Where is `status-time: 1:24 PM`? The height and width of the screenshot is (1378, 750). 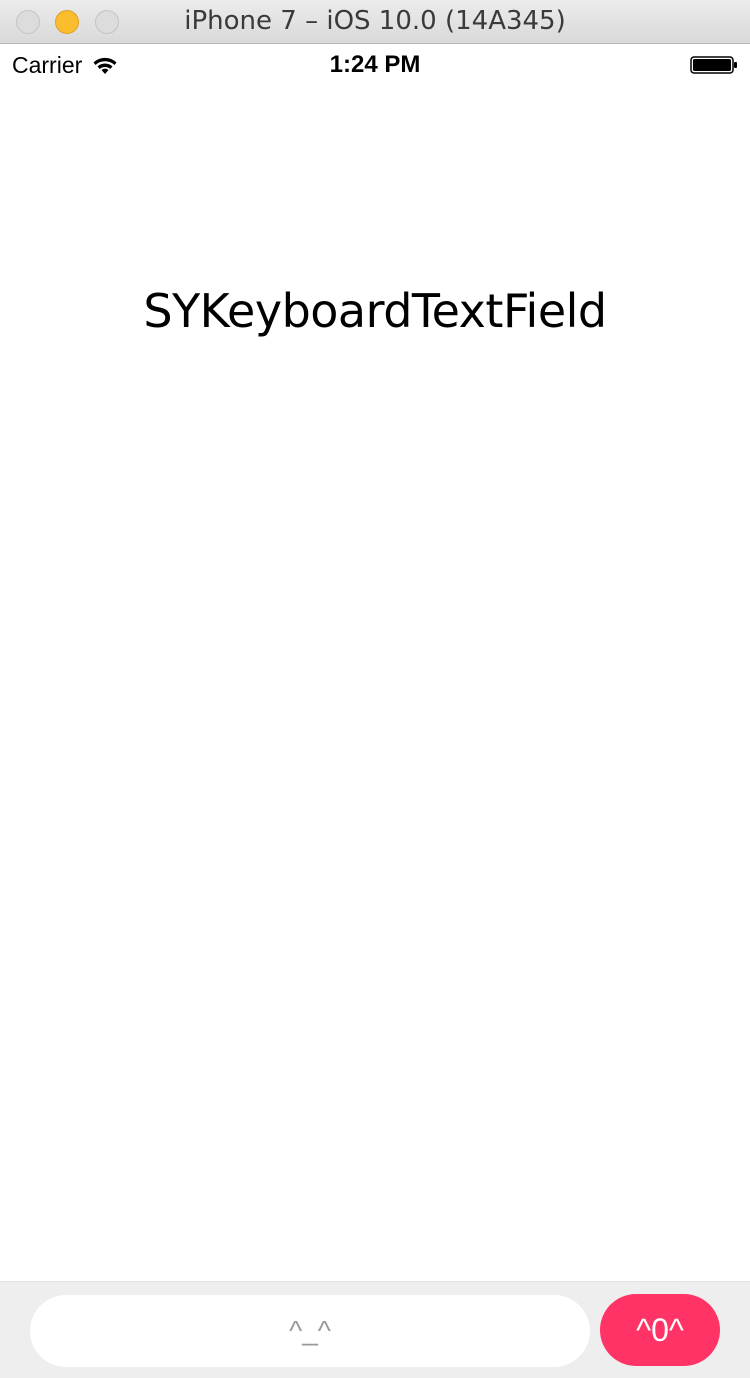 status-time: 1:24 PM is located at coordinates (375, 64).